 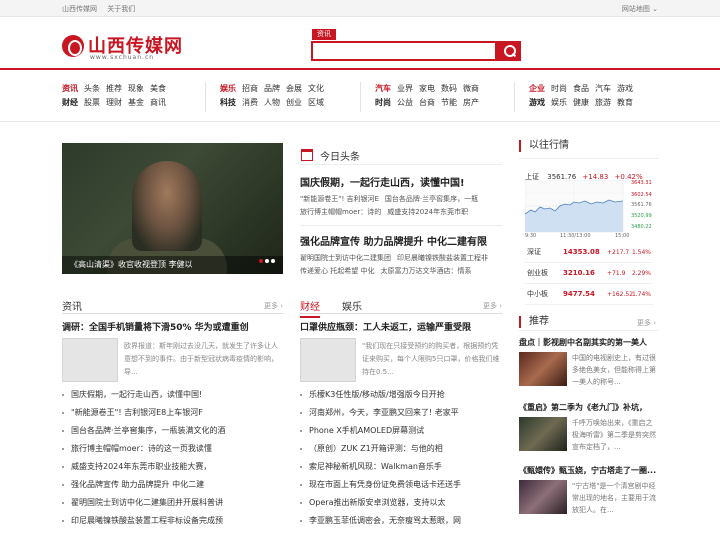 I want to click on site-logo: 山西传媒网 www.sxchuan.cn, so click(x=137, y=48).